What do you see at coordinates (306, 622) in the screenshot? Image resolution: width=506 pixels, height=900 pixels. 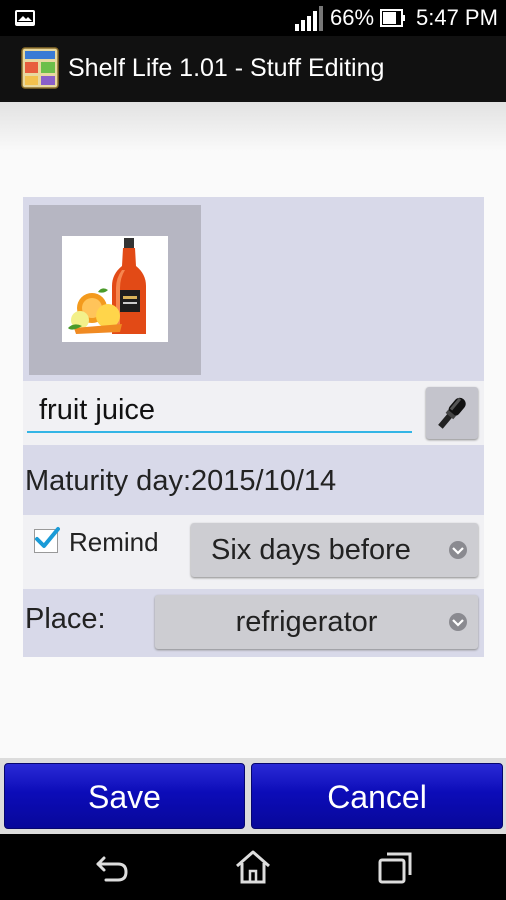 I see `place-spinner-value: refrigerator` at bounding box center [306, 622].